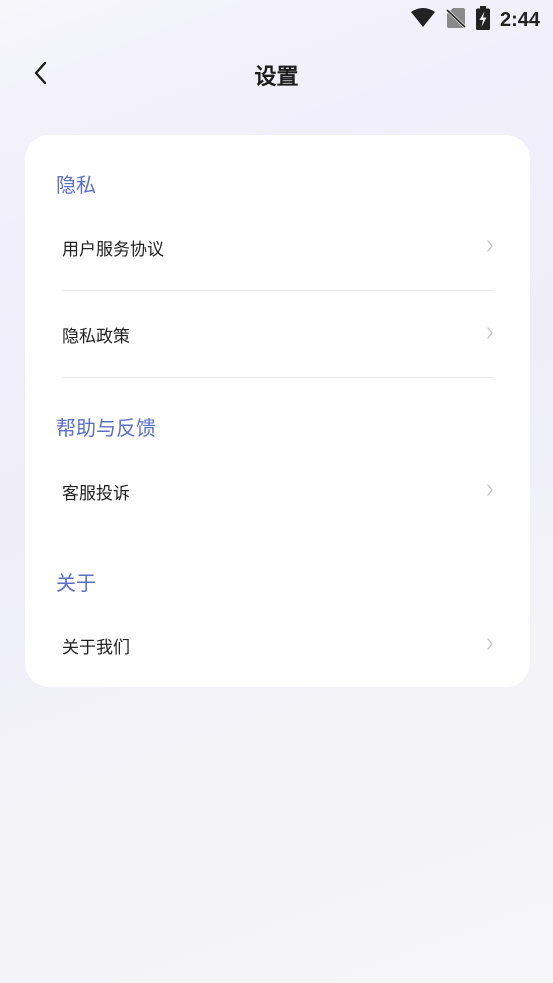  Describe the element at coordinates (106, 428) in the screenshot. I see `section-title-help-feedback: 帮助与反馈` at that location.